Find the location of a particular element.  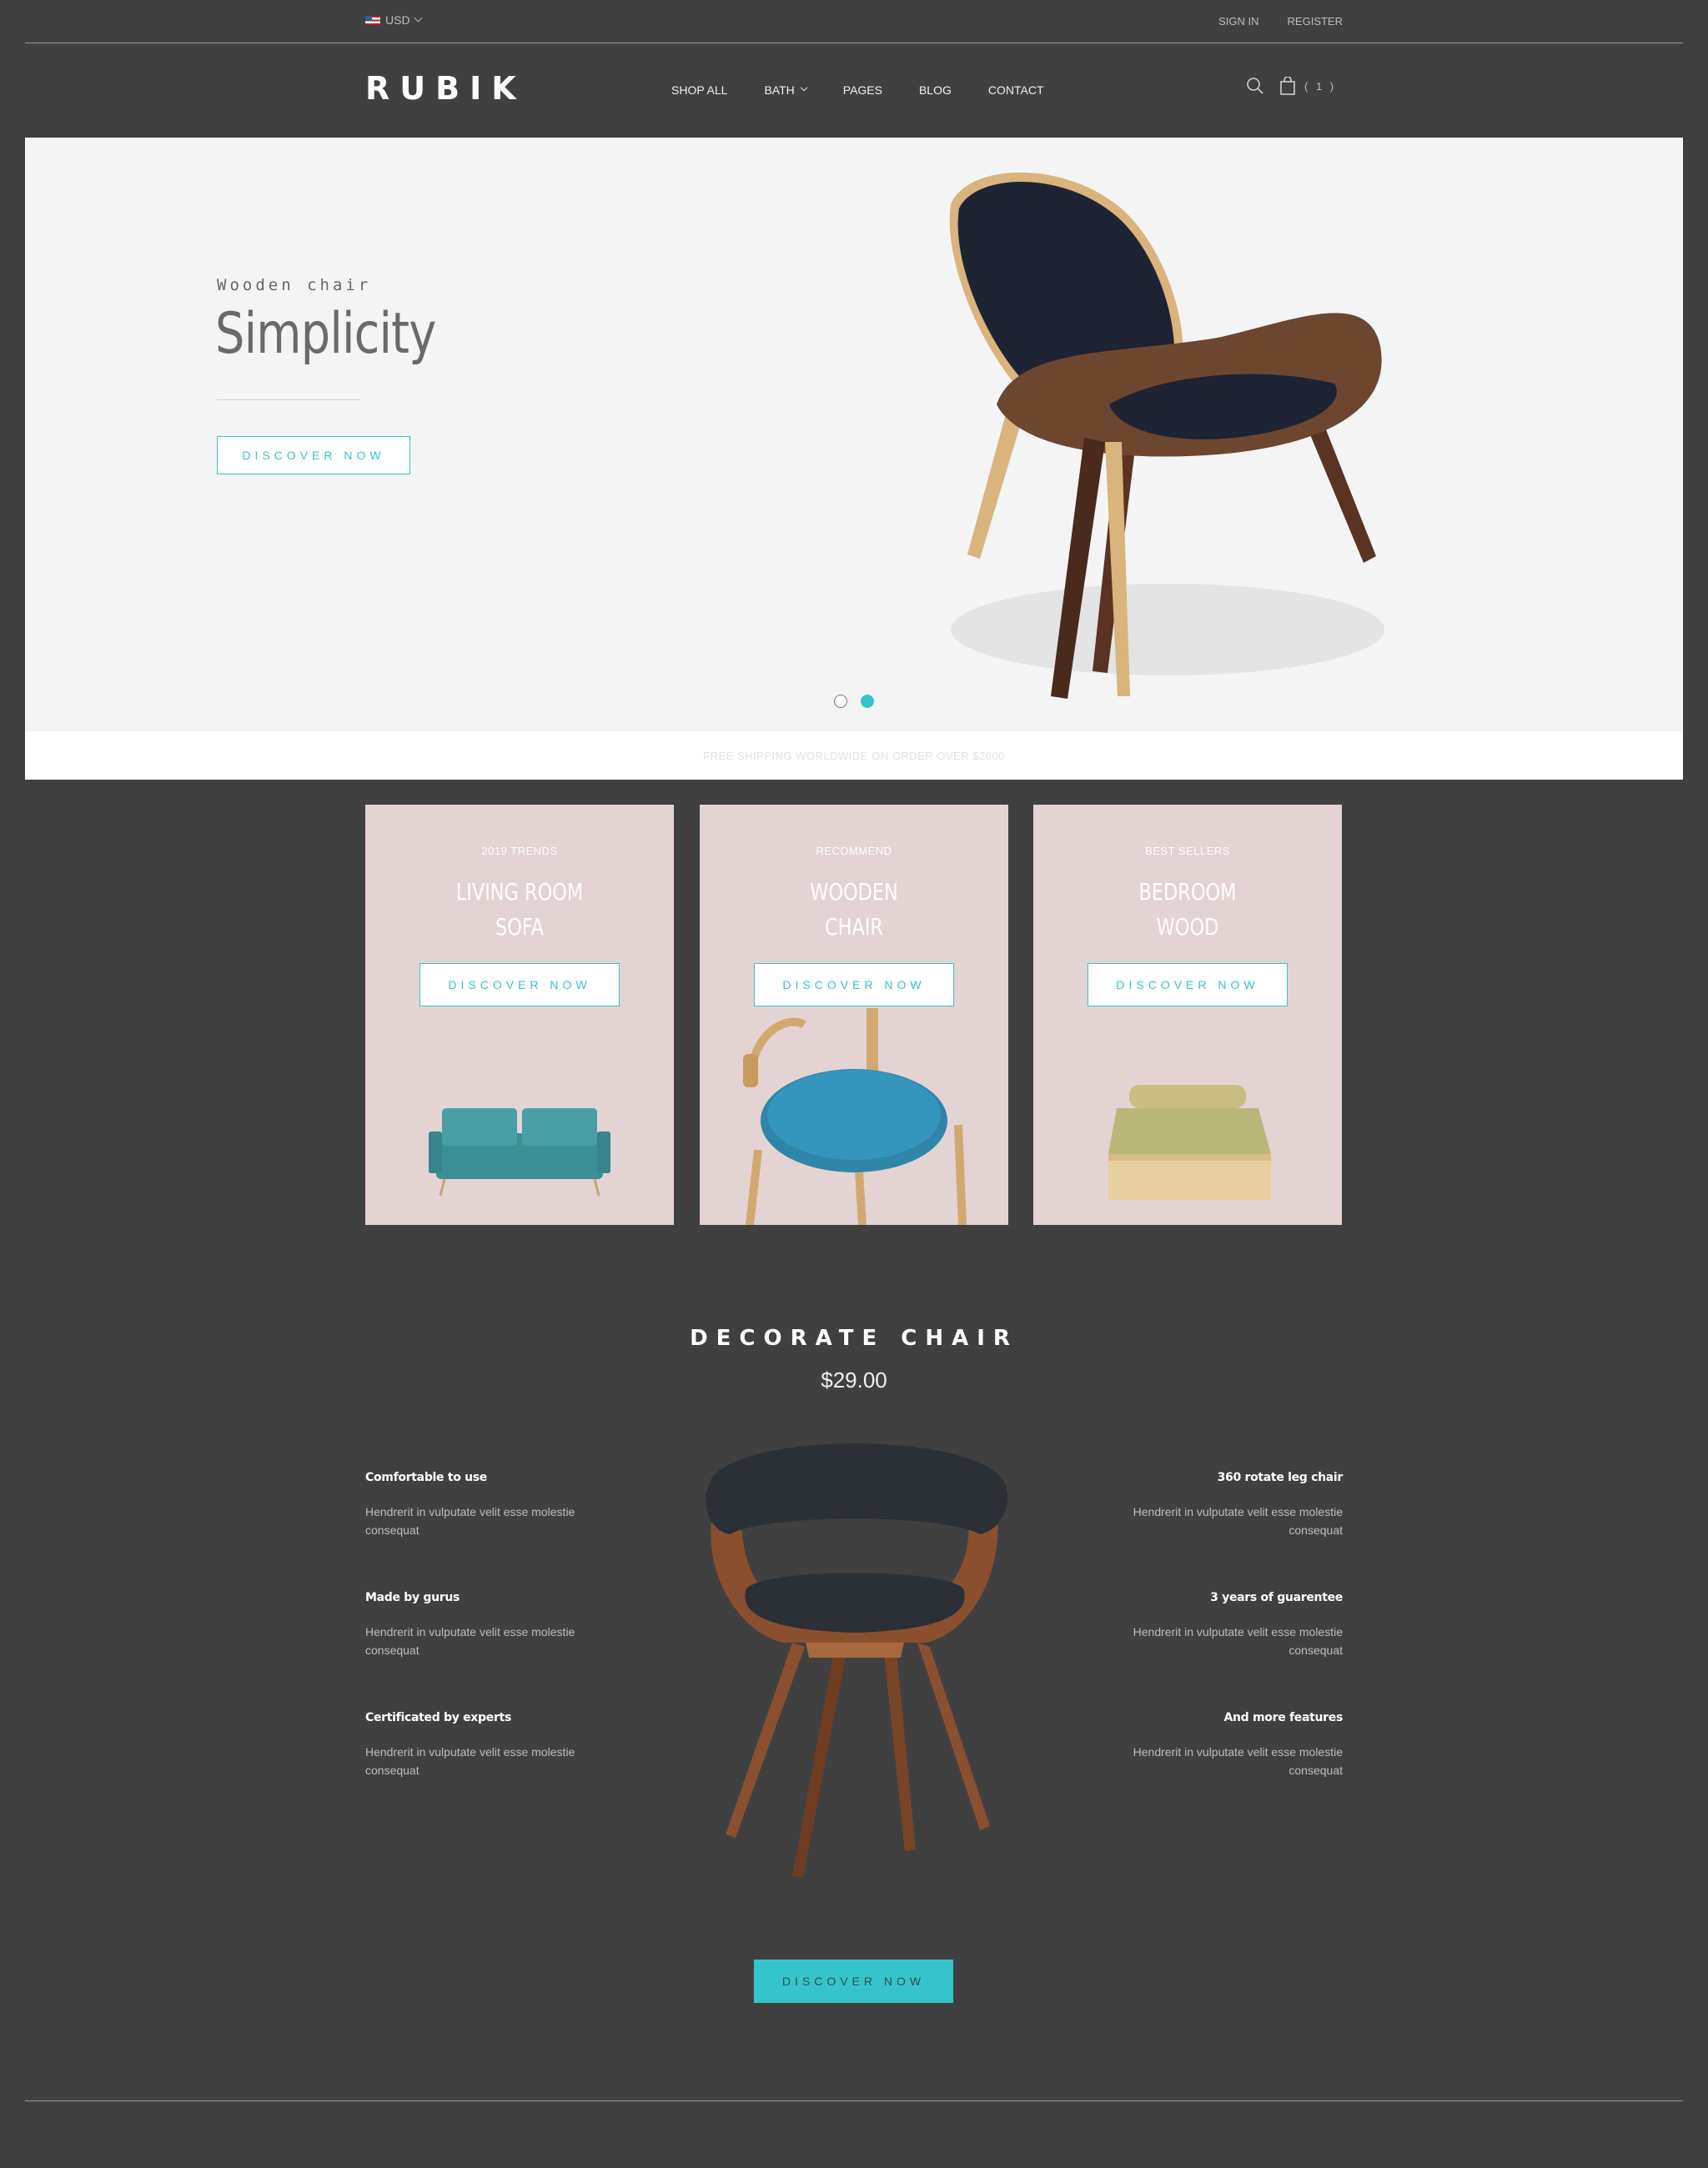

feature-title: And more features is located at coordinates (1283, 1717).